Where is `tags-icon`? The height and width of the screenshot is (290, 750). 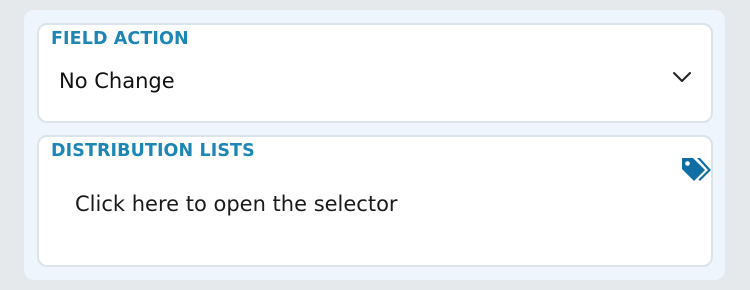 tags-icon is located at coordinates (695, 169).